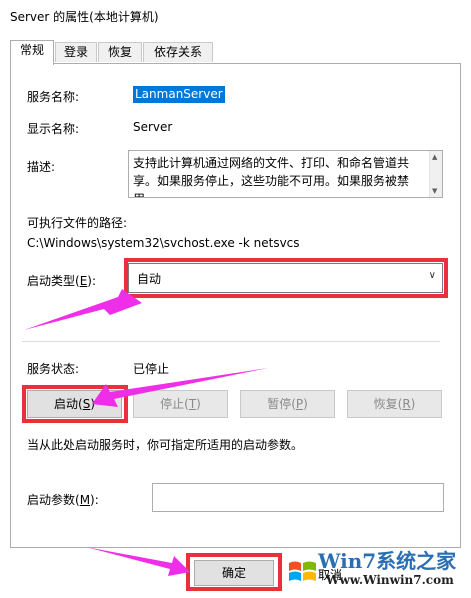 This screenshot has height=598, width=471. I want to click on window-title: Server 的属性(本地计算机), so click(84, 17).